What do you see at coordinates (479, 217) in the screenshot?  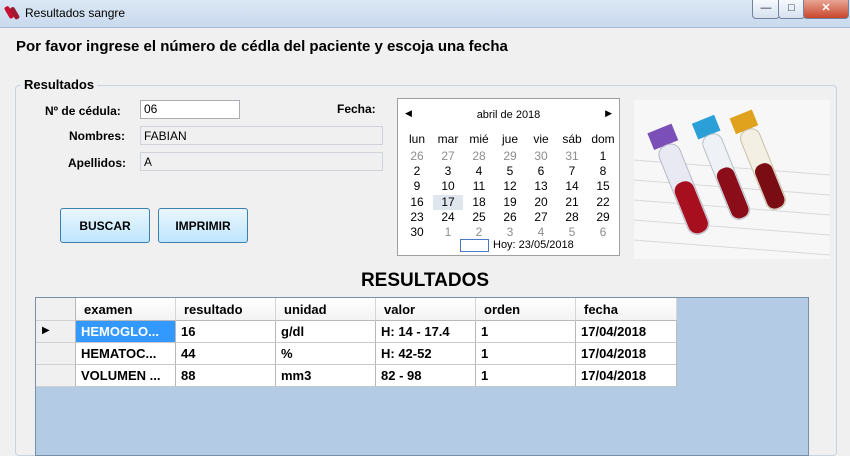 I see `calendar-day: 25` at bounding box center [479, 217].